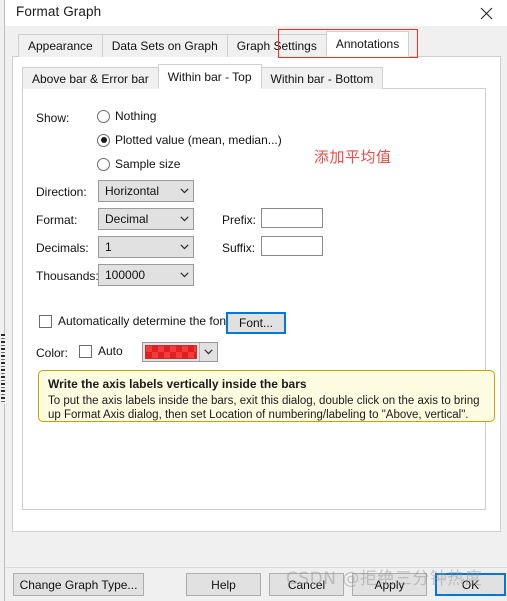 The width and height of the screenshot is (507, 601). I want to click on apply-button: Apply, so click(389, 584).